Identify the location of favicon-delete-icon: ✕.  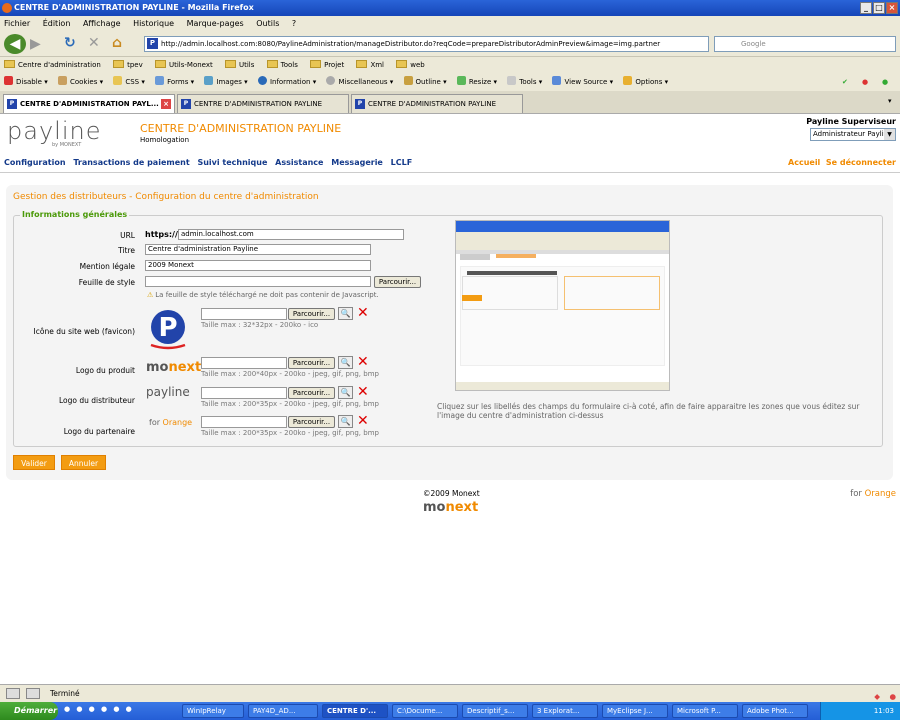
(363, 313).